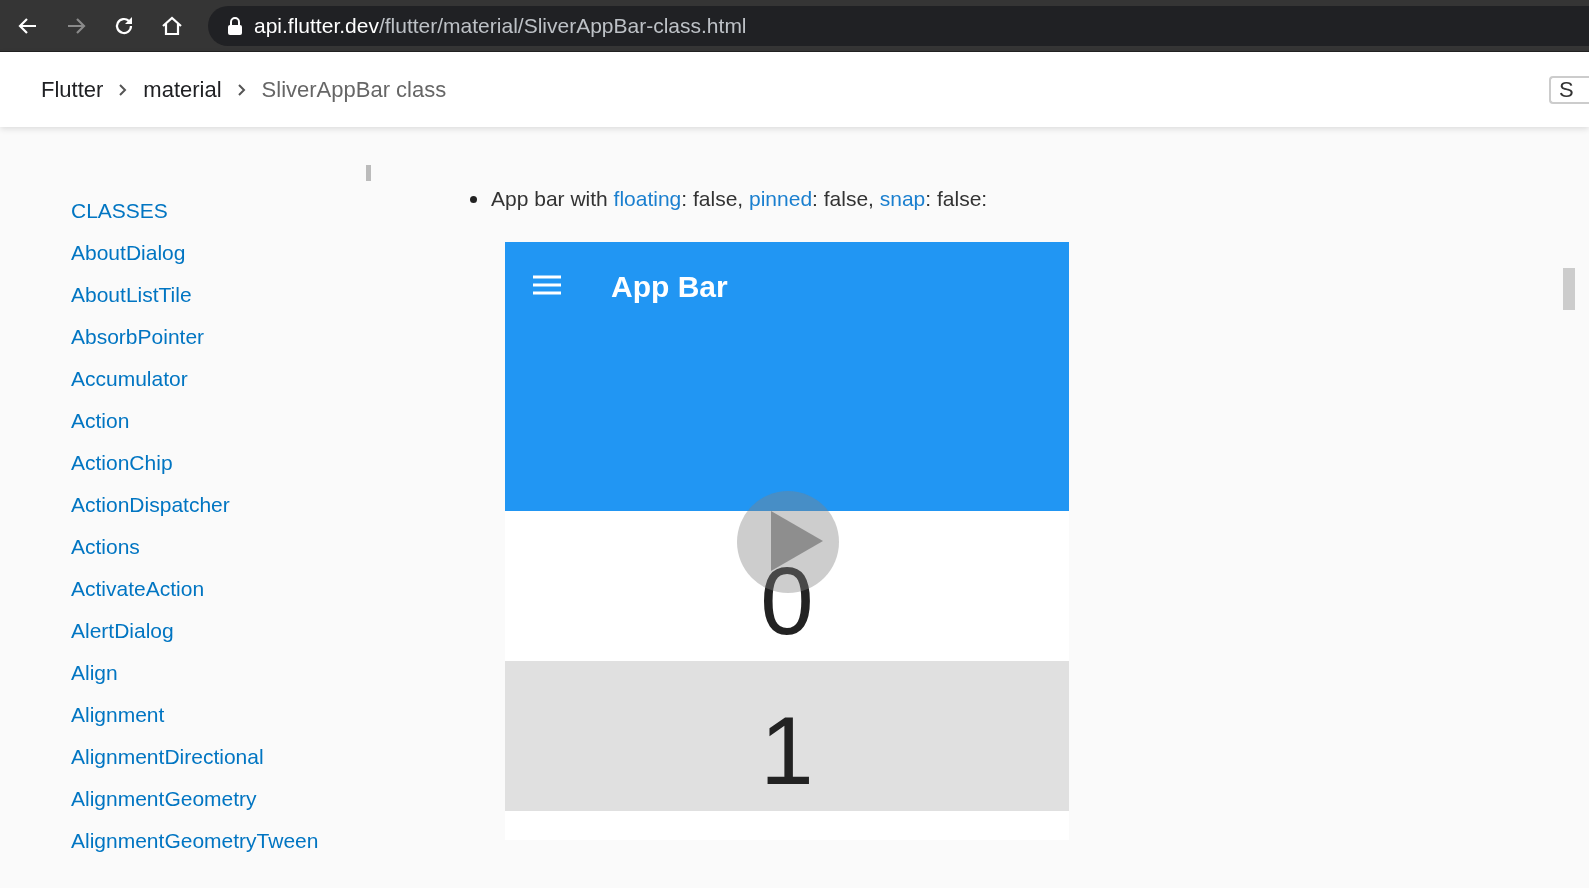 The image size is (1589, 888). I want to click on sidebar-heading: CLASSES, so click(120, 211).